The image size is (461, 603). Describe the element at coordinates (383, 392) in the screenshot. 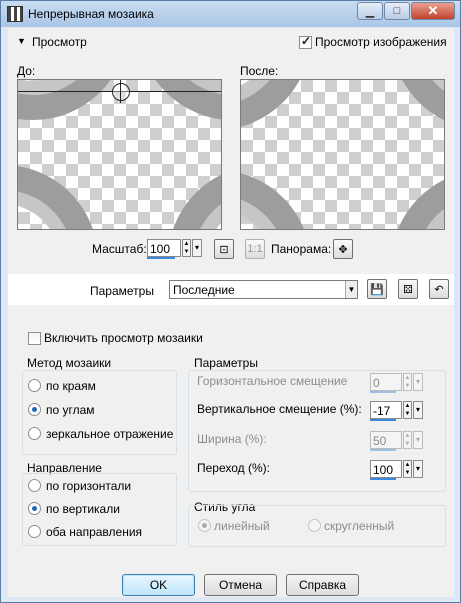

I see `h-offset-underline` at that location.